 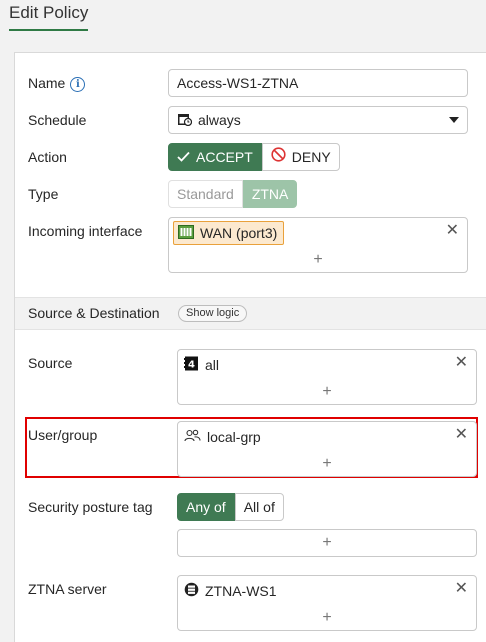 What do you see at coordinates (239, 233) in the screenshot?
I see `interface-chip-label: WAN (port3)` at bounding box center [239, 233].